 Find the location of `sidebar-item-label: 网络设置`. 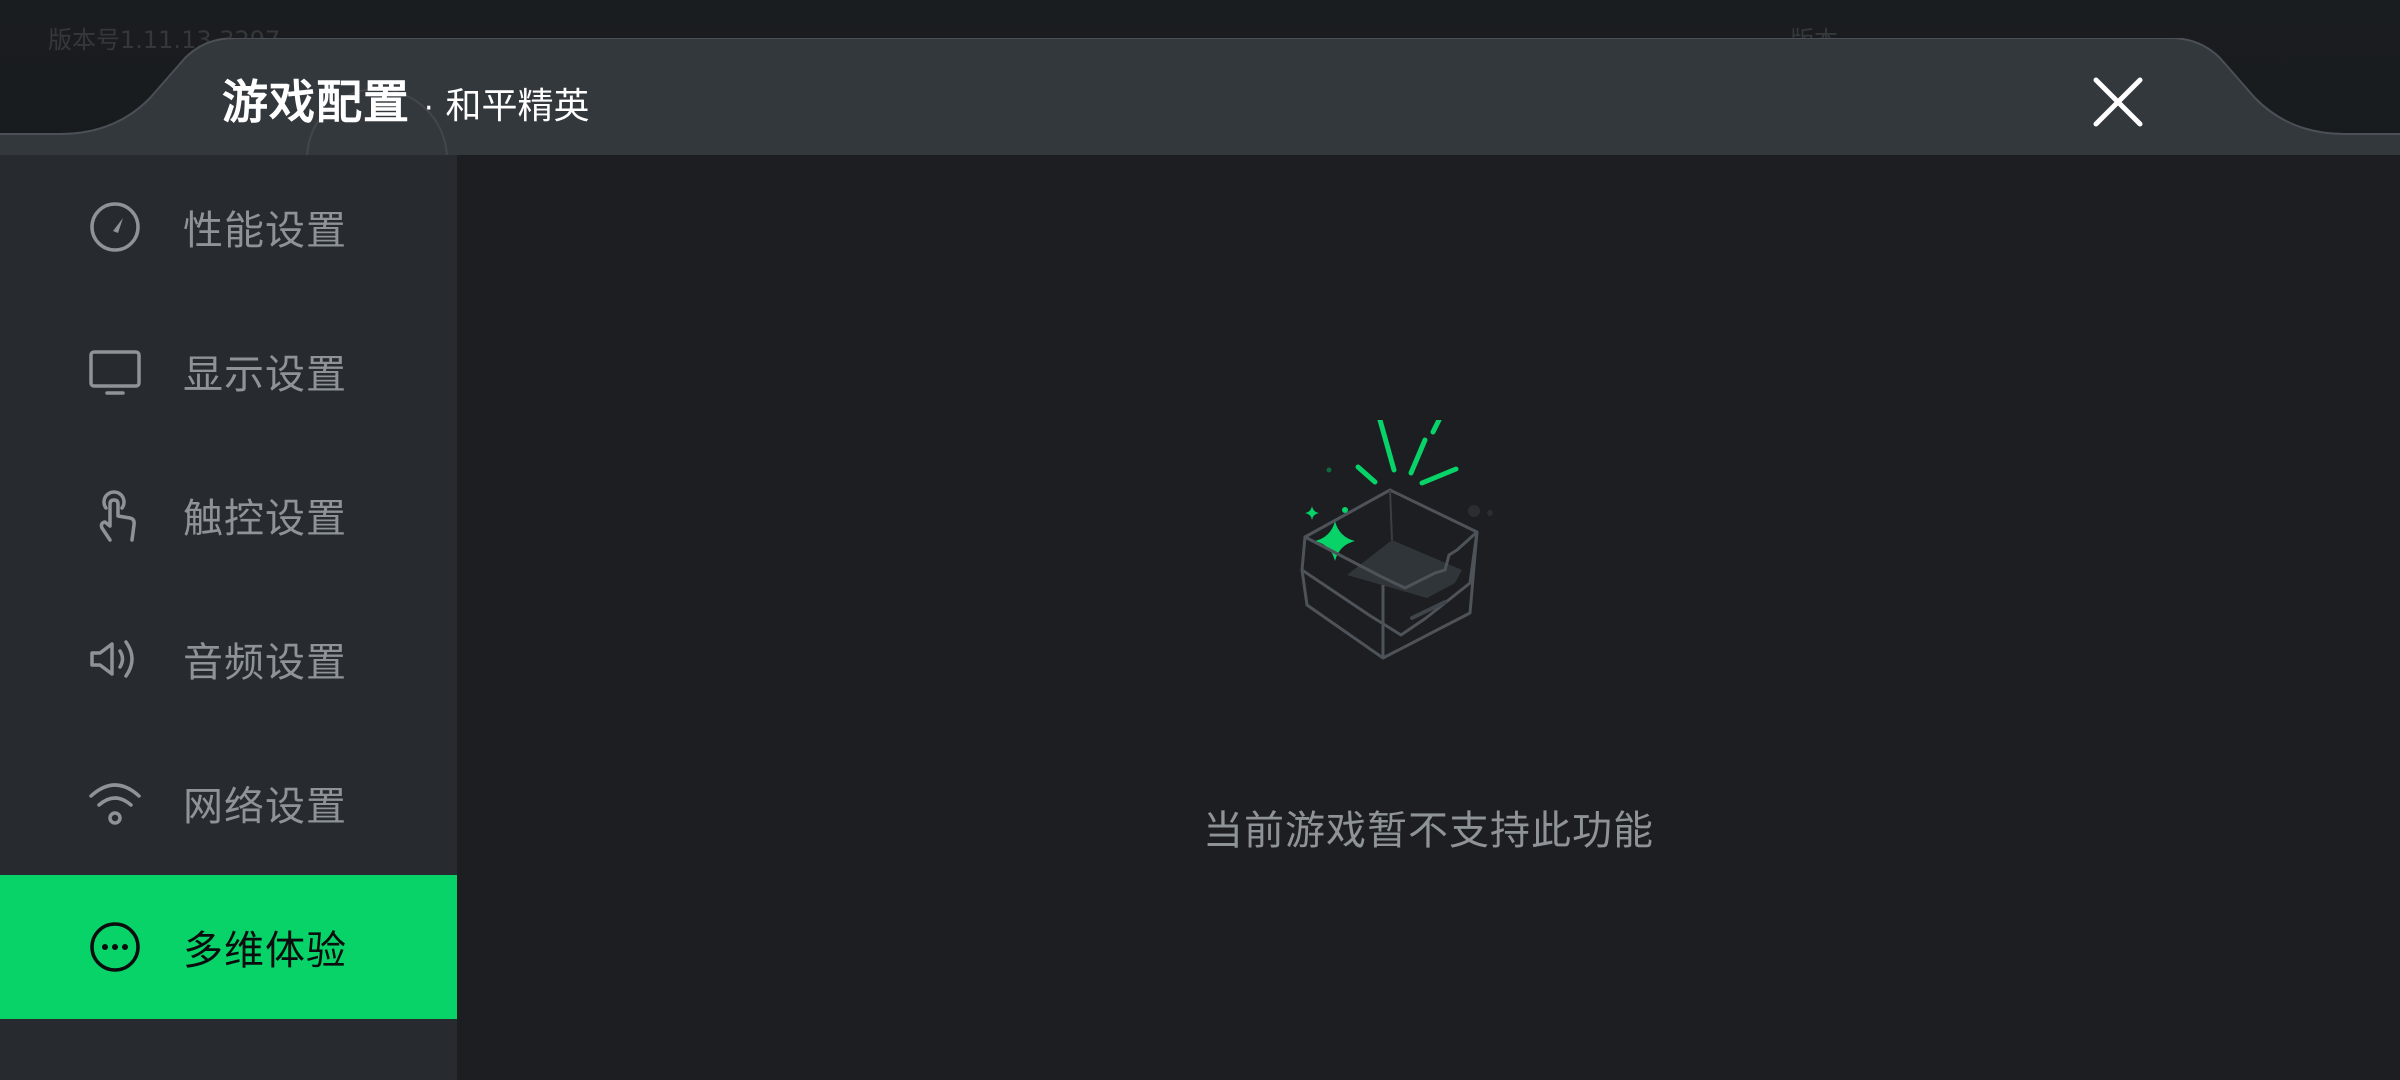

sidebar-item-label: 网络设置 is located at coordinates (265, 807).